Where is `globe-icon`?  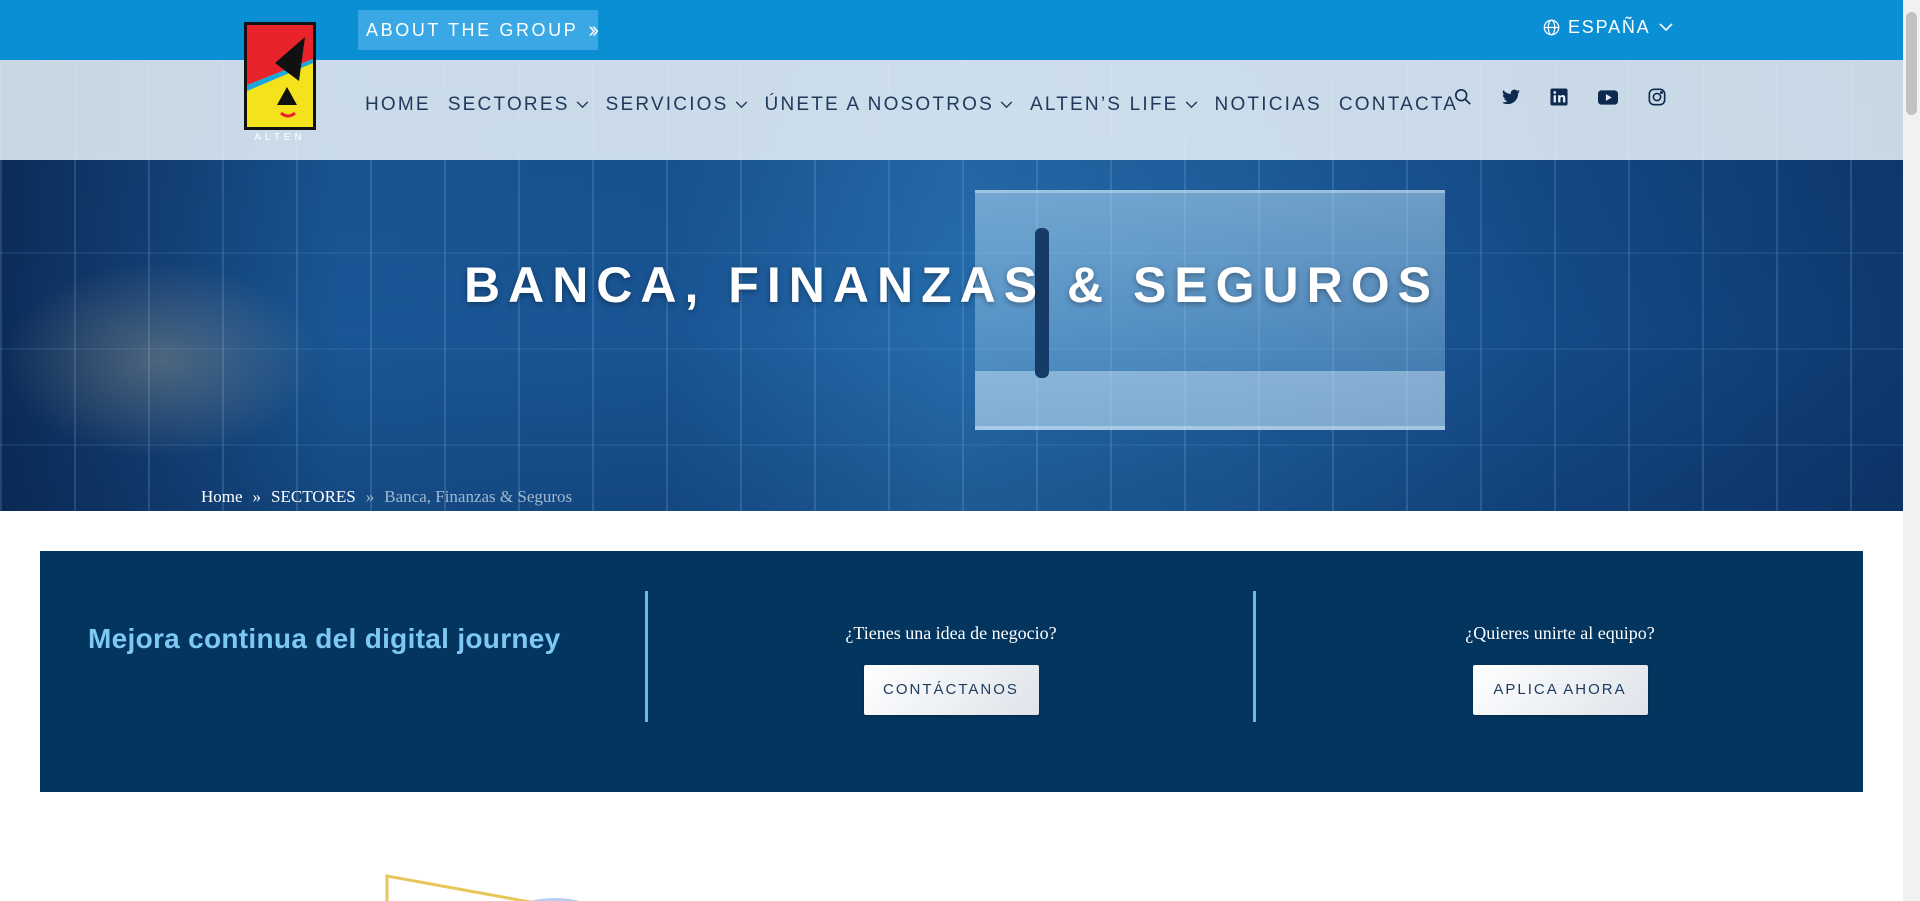 globe-icon is located at coordinates (1551, 27).